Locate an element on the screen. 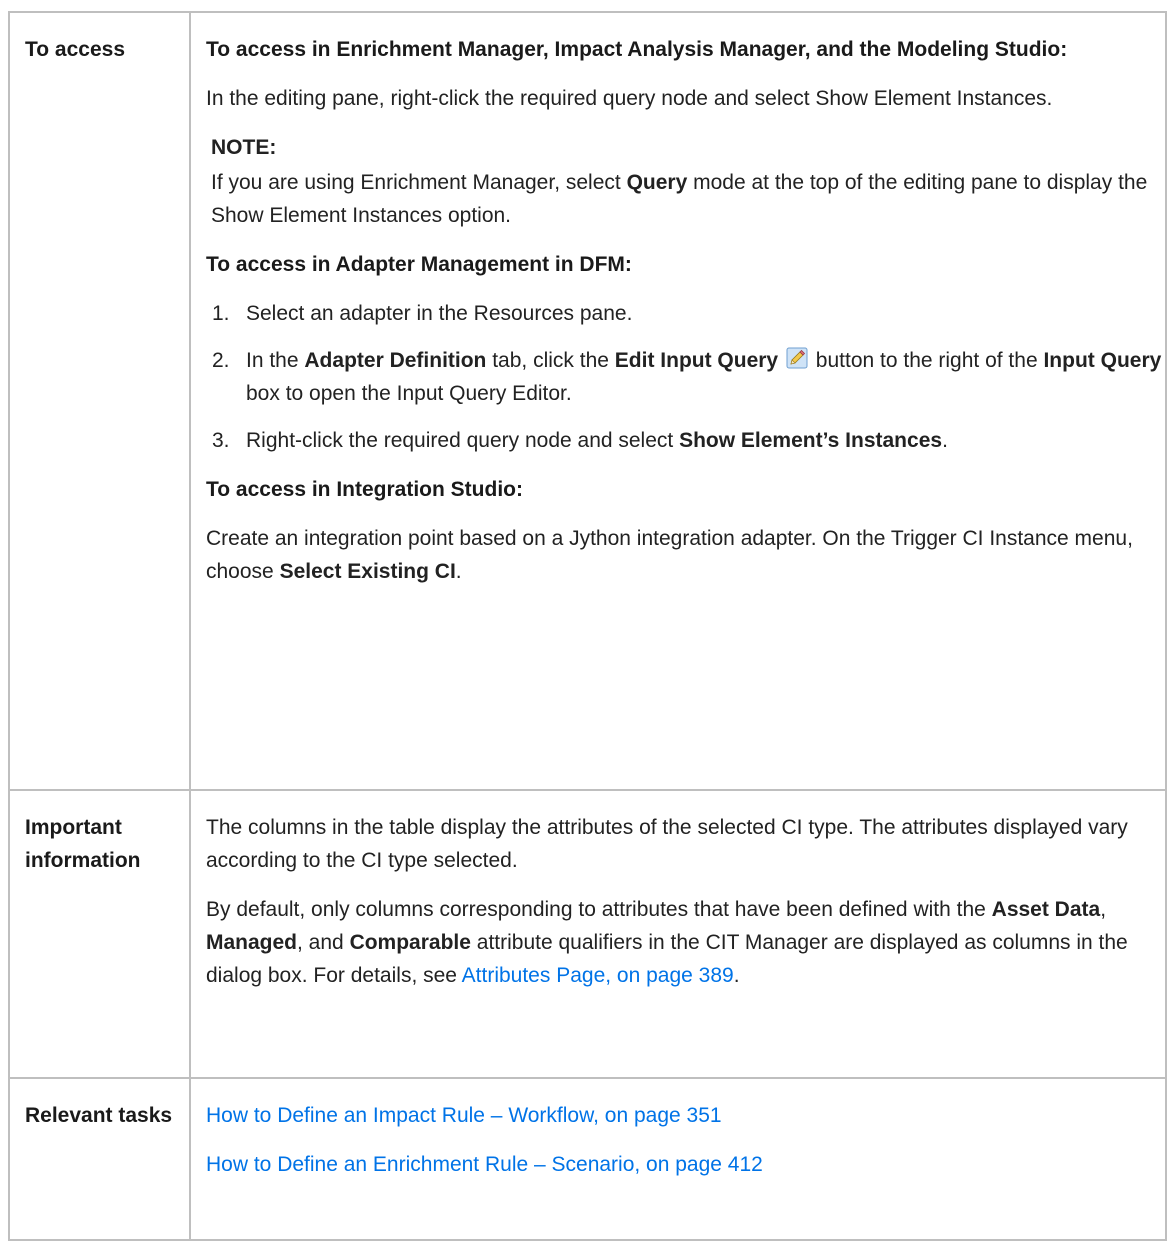 This screenshot has width=1167, height=1241. step-text-mid2: button to the right of the is located at coordinates (926, 360).